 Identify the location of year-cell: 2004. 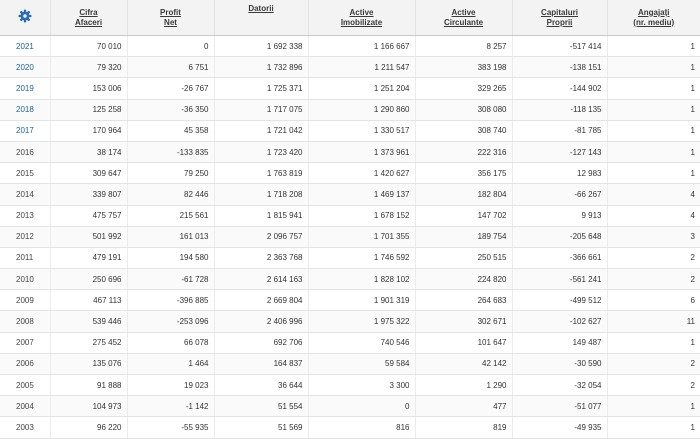
(25, 406).